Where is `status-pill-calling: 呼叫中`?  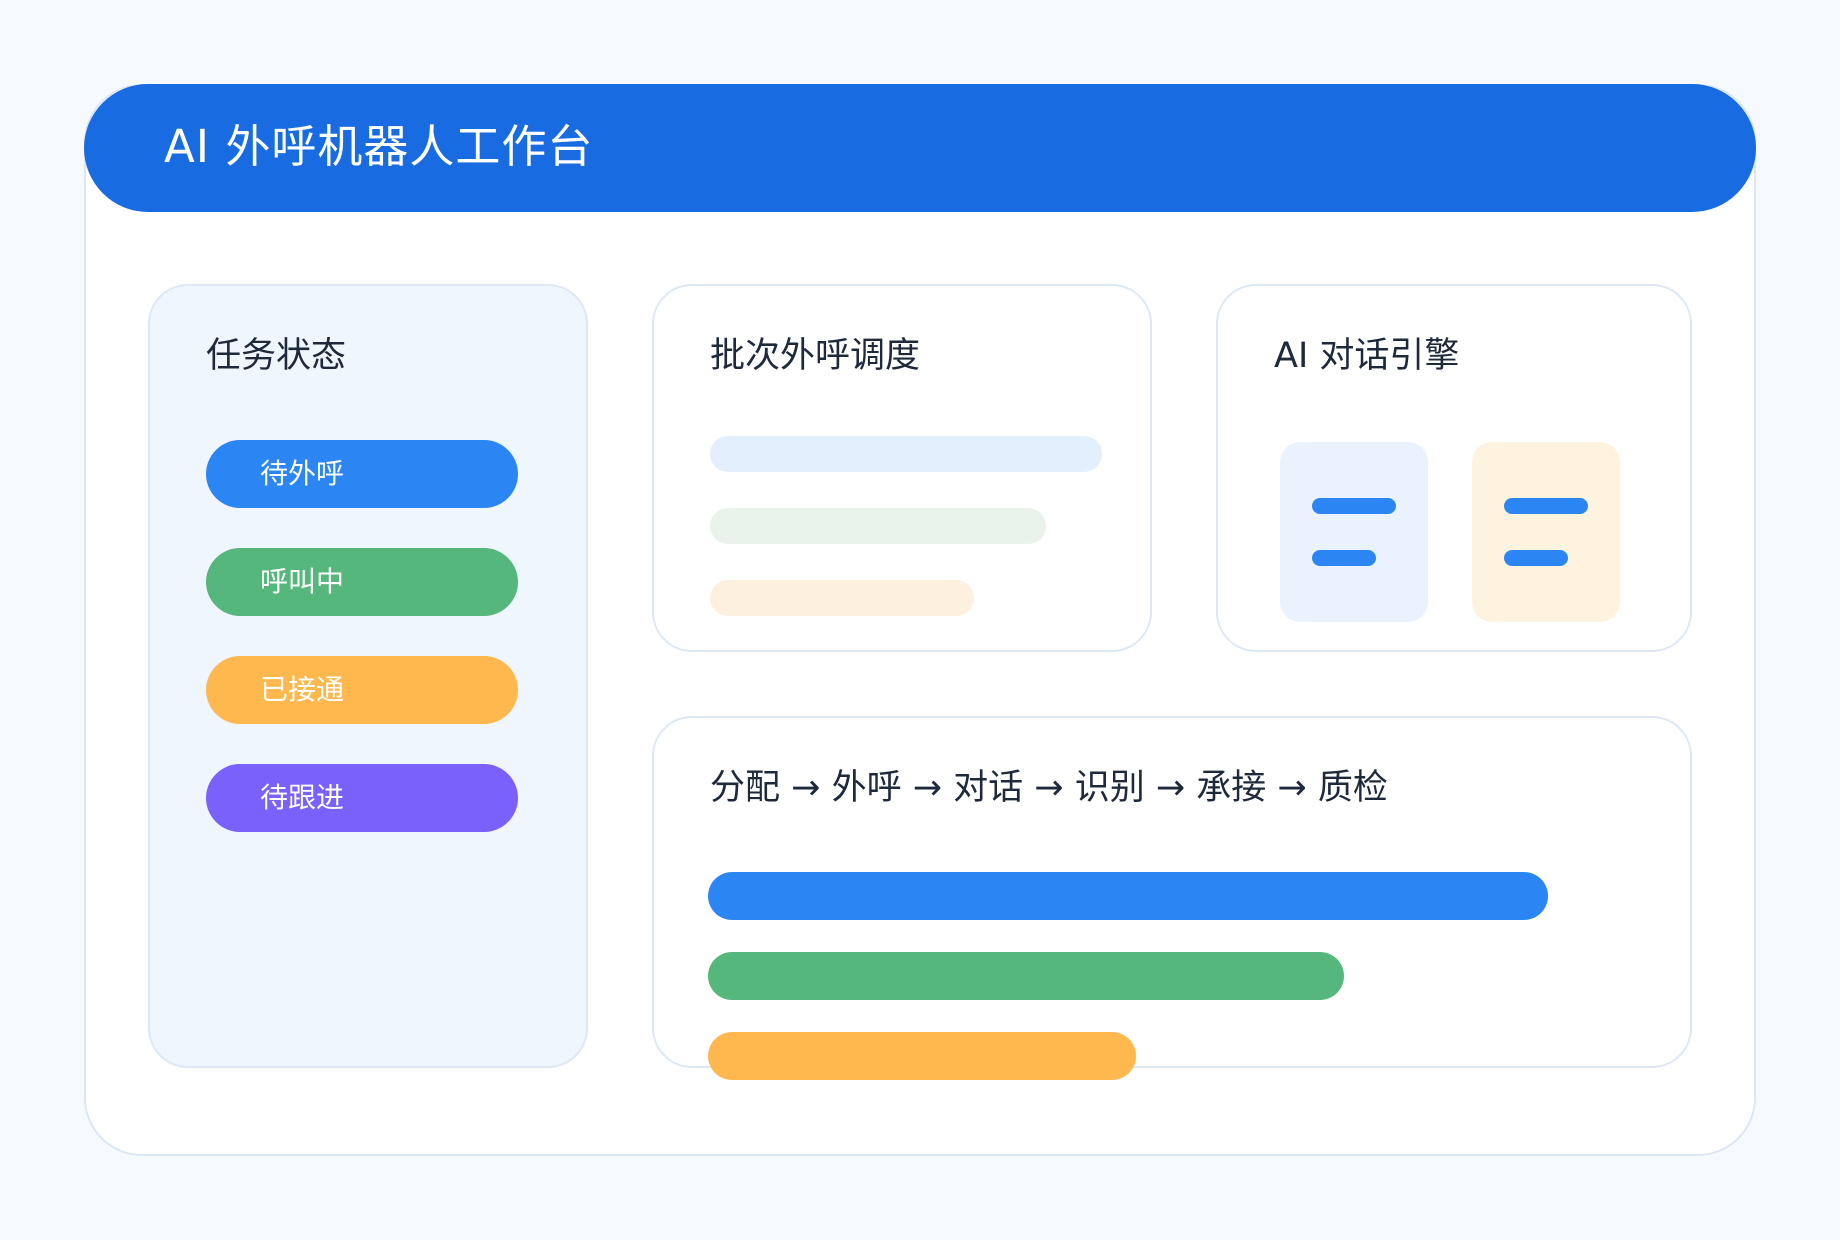 status-pill-calling: 呼叫中 is located at coordinates (362, 582).